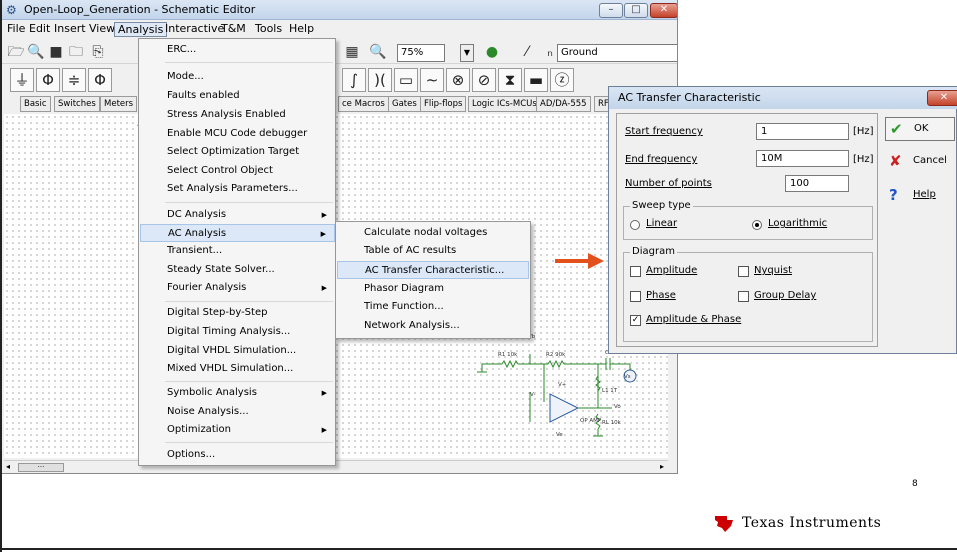 This screenshot has height=552, width=957. What do you see at coordinates (301, 29) in the screenshot?
I see `menu-help: Help` at bounding box center [301, 29].